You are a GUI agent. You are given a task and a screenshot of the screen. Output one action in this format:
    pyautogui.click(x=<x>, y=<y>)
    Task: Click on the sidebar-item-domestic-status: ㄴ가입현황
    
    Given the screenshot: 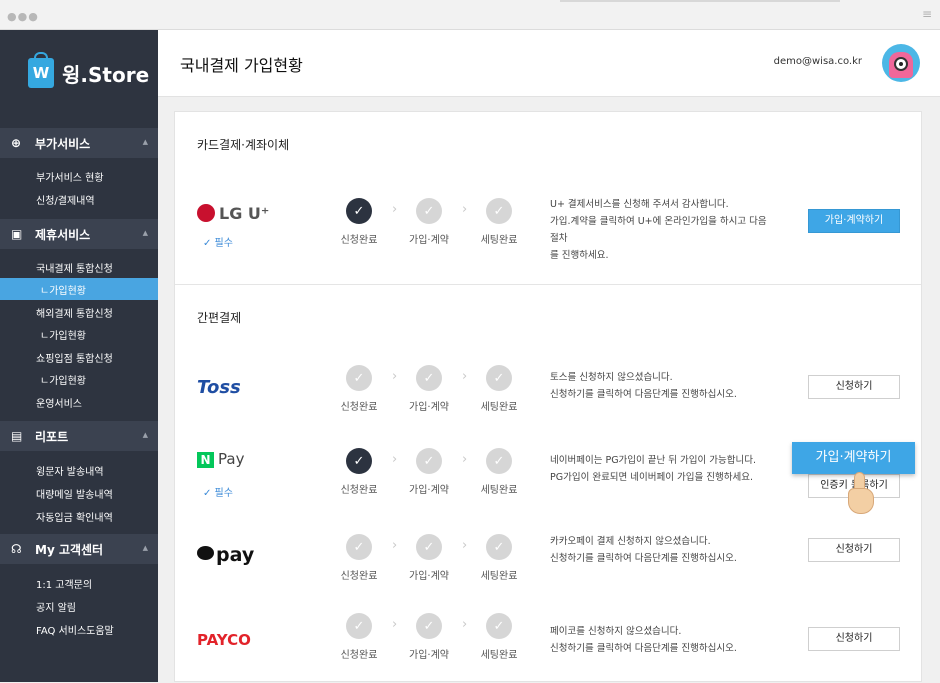 What is the action you would take?
    pyautogui.click(x=79, y=289)
    